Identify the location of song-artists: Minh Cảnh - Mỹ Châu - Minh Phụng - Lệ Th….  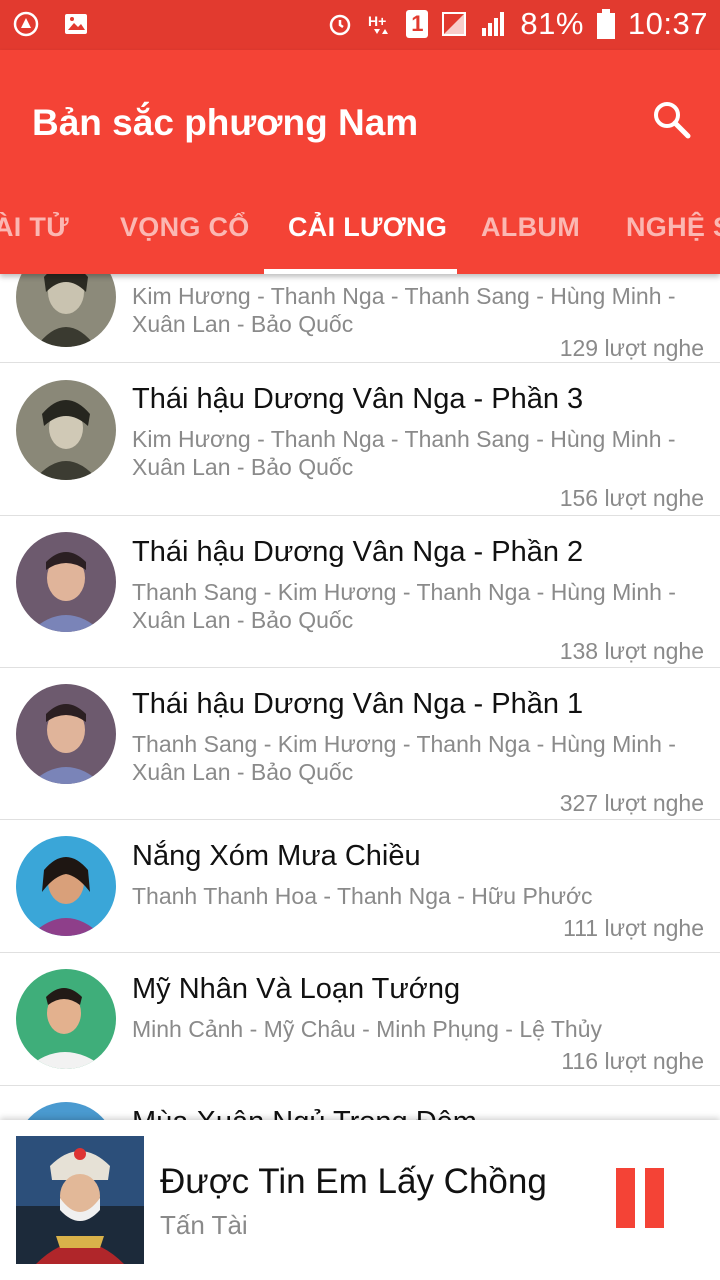
(367, 1029).